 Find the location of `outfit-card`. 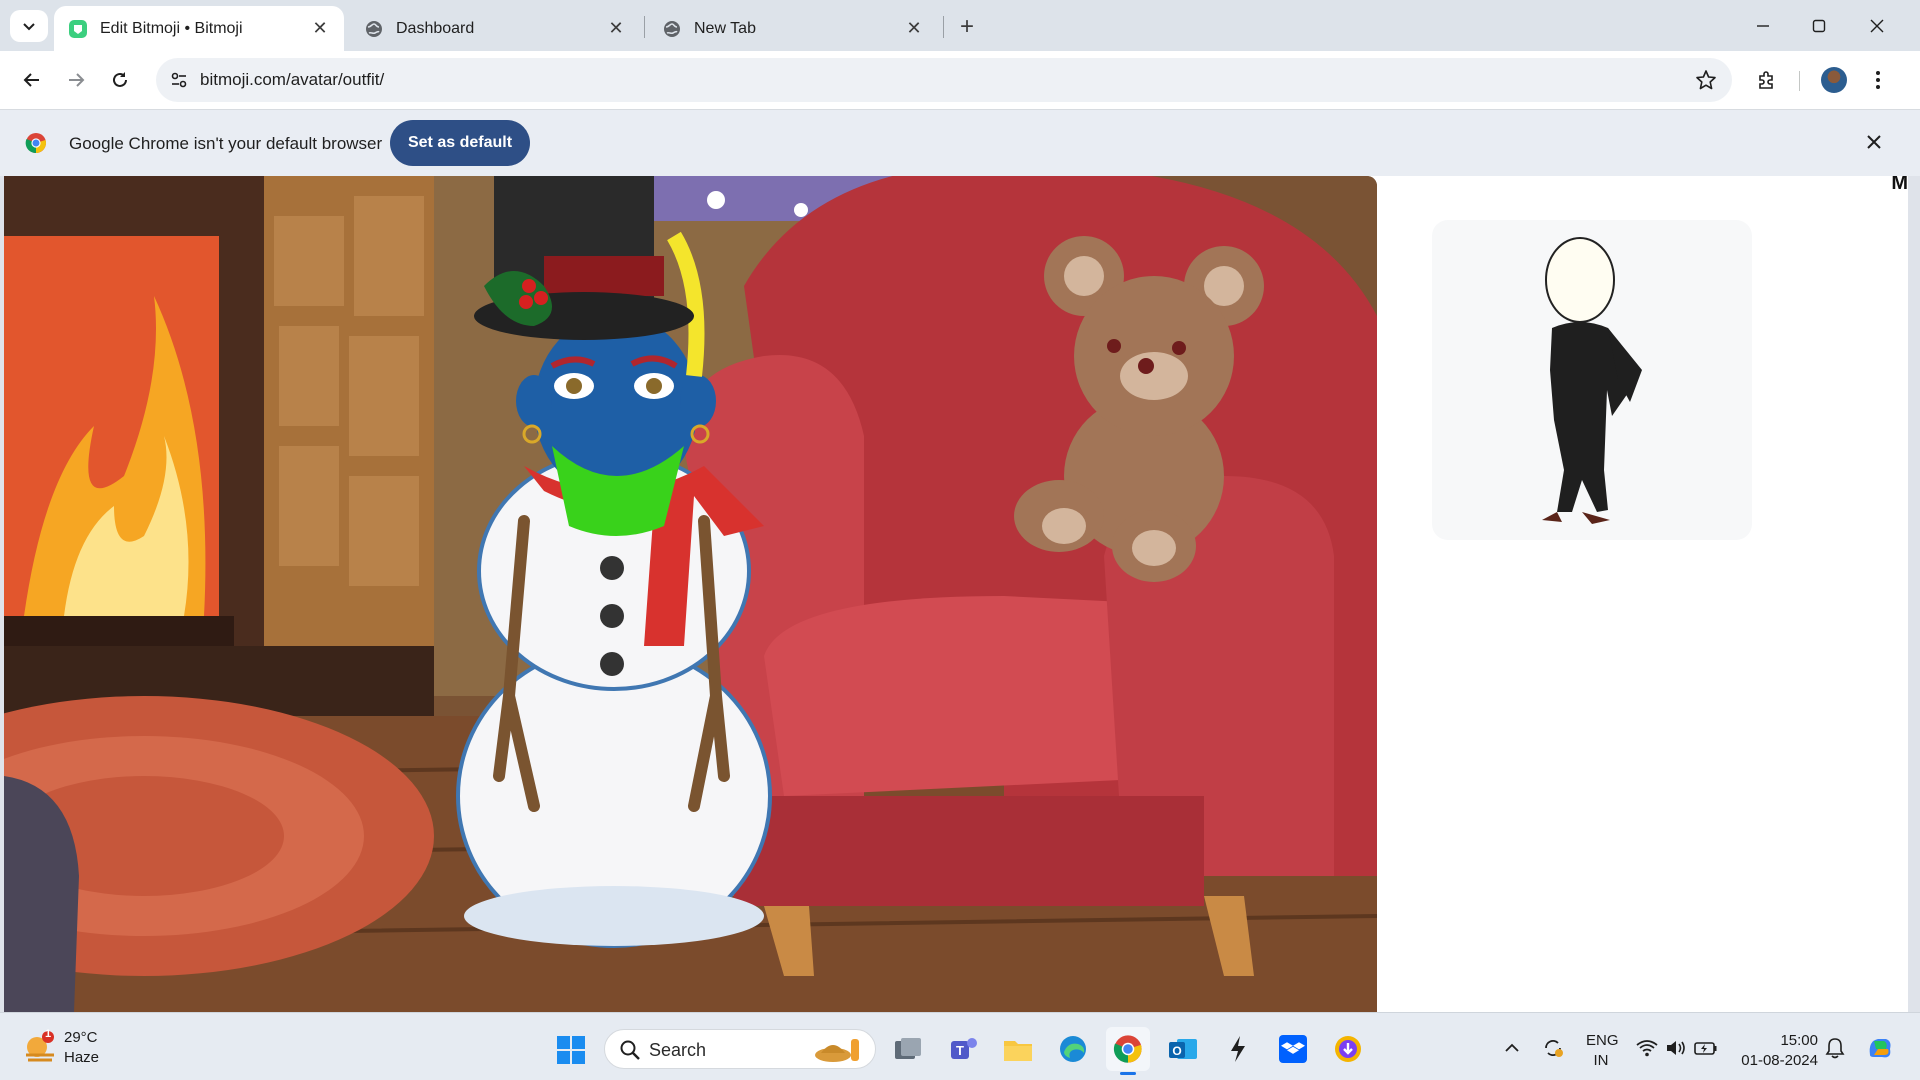

outfit-card is located at coordinates (1592, 380).